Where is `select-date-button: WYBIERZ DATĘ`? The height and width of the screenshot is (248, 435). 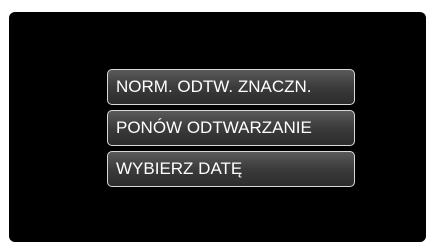 select-date-button: WYBIERZ DATĘ is located at coordinates (231, 169).